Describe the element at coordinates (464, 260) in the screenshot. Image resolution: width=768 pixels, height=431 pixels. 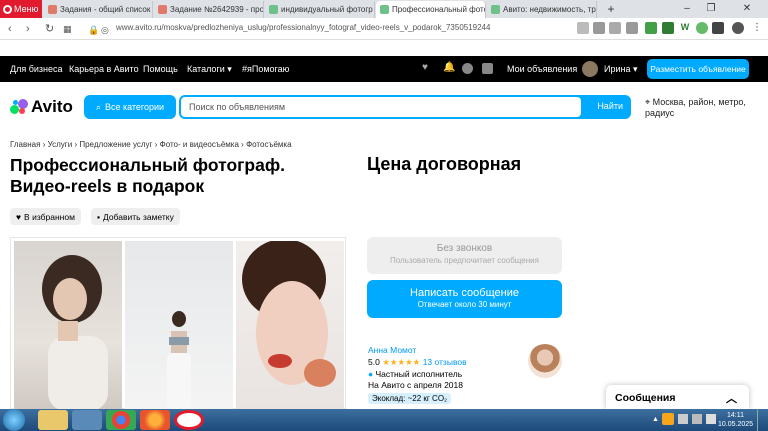
I see `no-calls-subtitle: Пользователь предпочитает сообщения` at that location.